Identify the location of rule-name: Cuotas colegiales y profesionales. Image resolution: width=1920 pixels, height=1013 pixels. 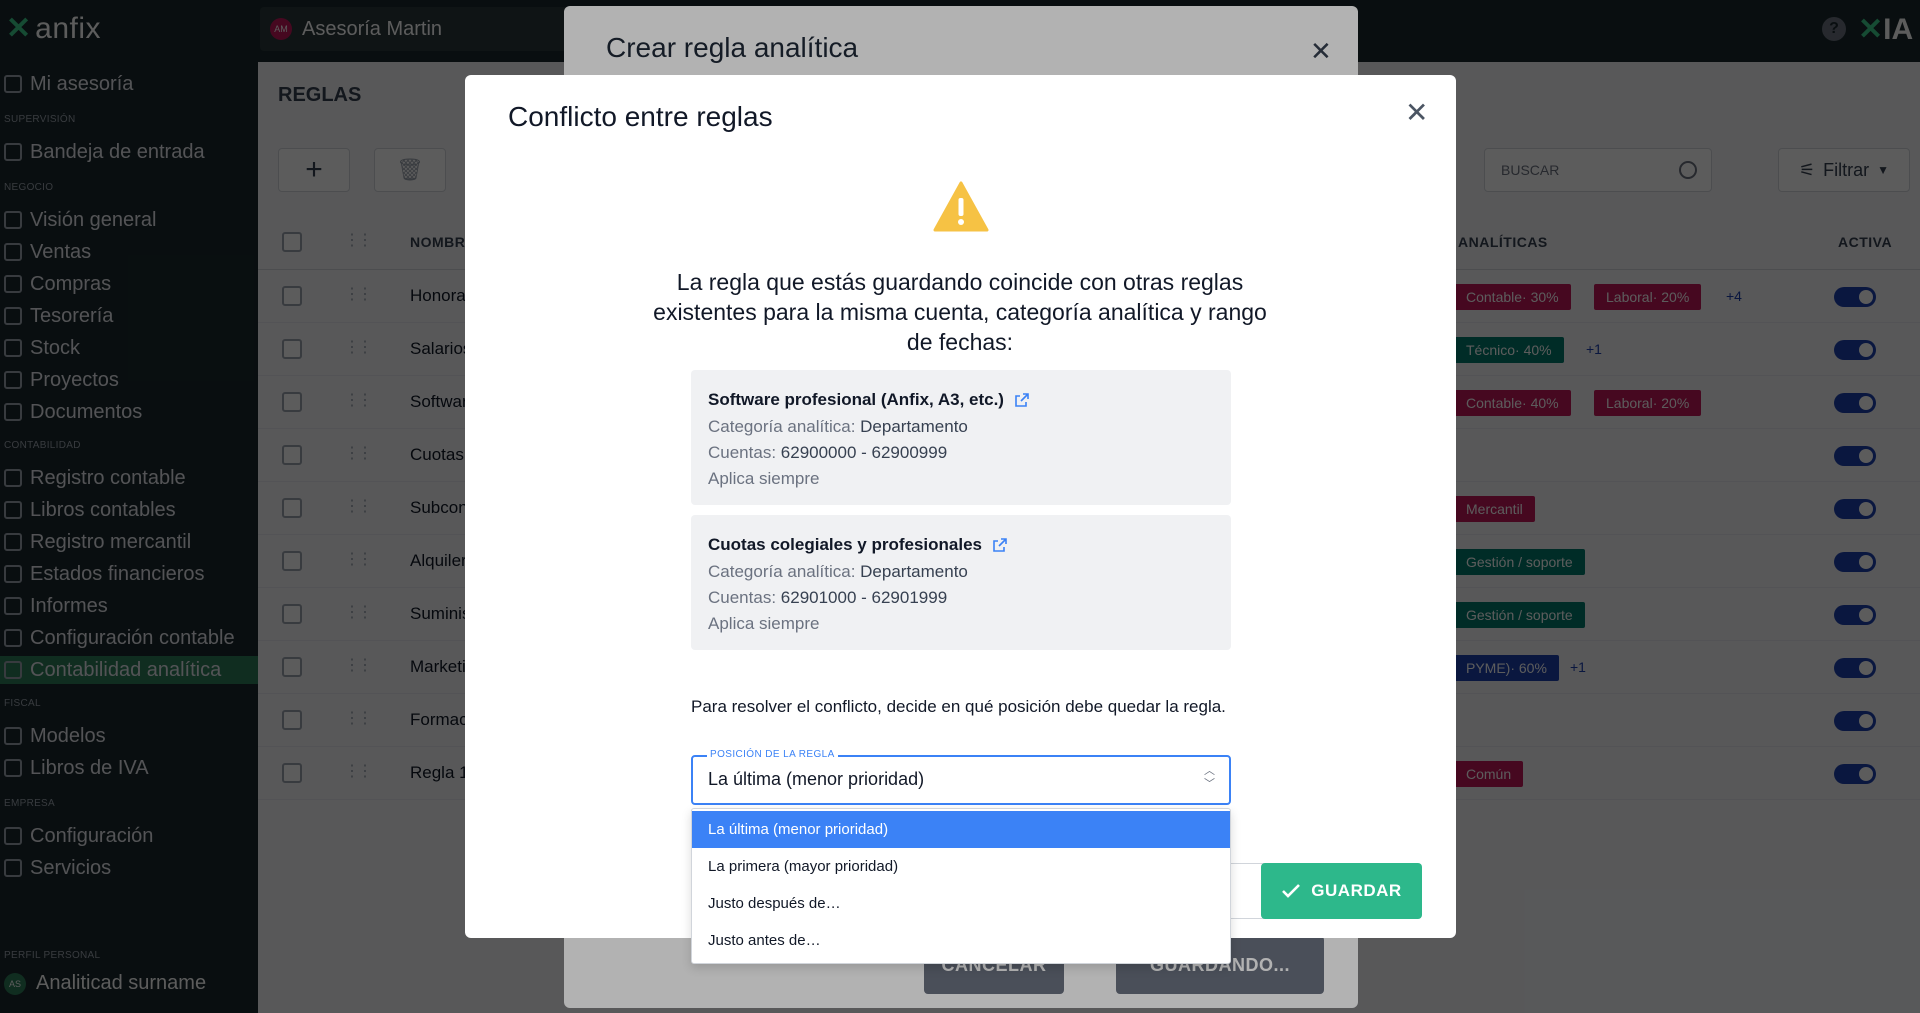
(845, 544).